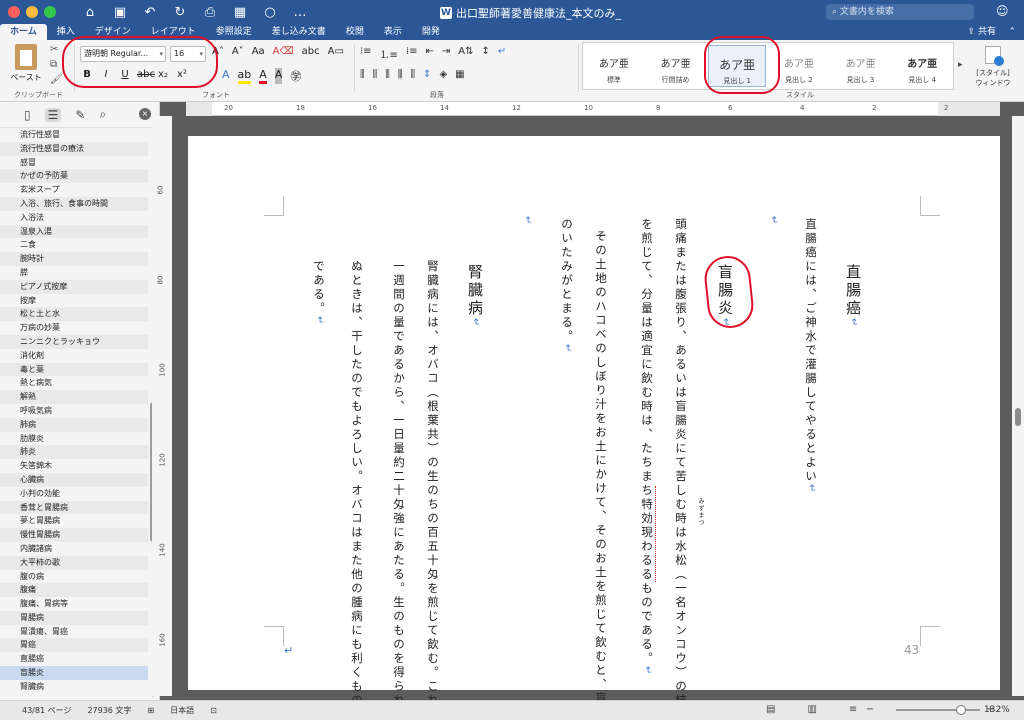 The image size is (1024, 720). What do you see at coordinates (145, 114) in the screenshot?
I see `close-icon: ×` at bounding box center [145, 114].